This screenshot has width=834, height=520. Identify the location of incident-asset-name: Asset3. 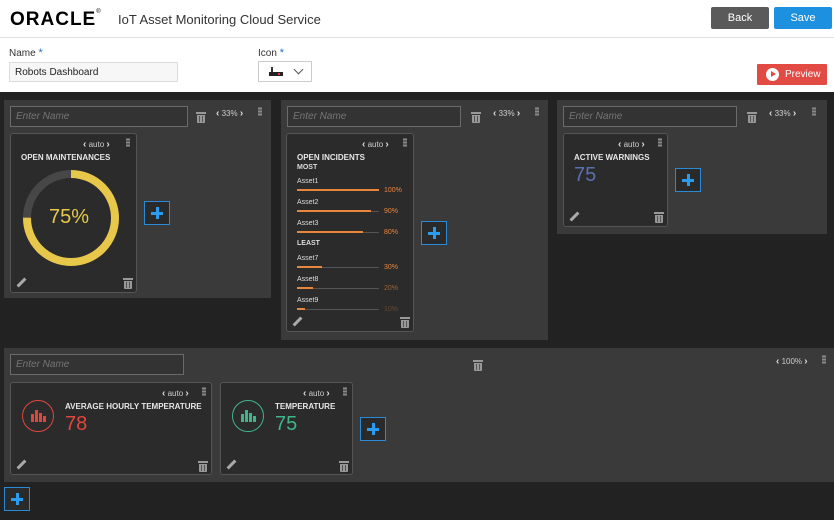
(308, 223).